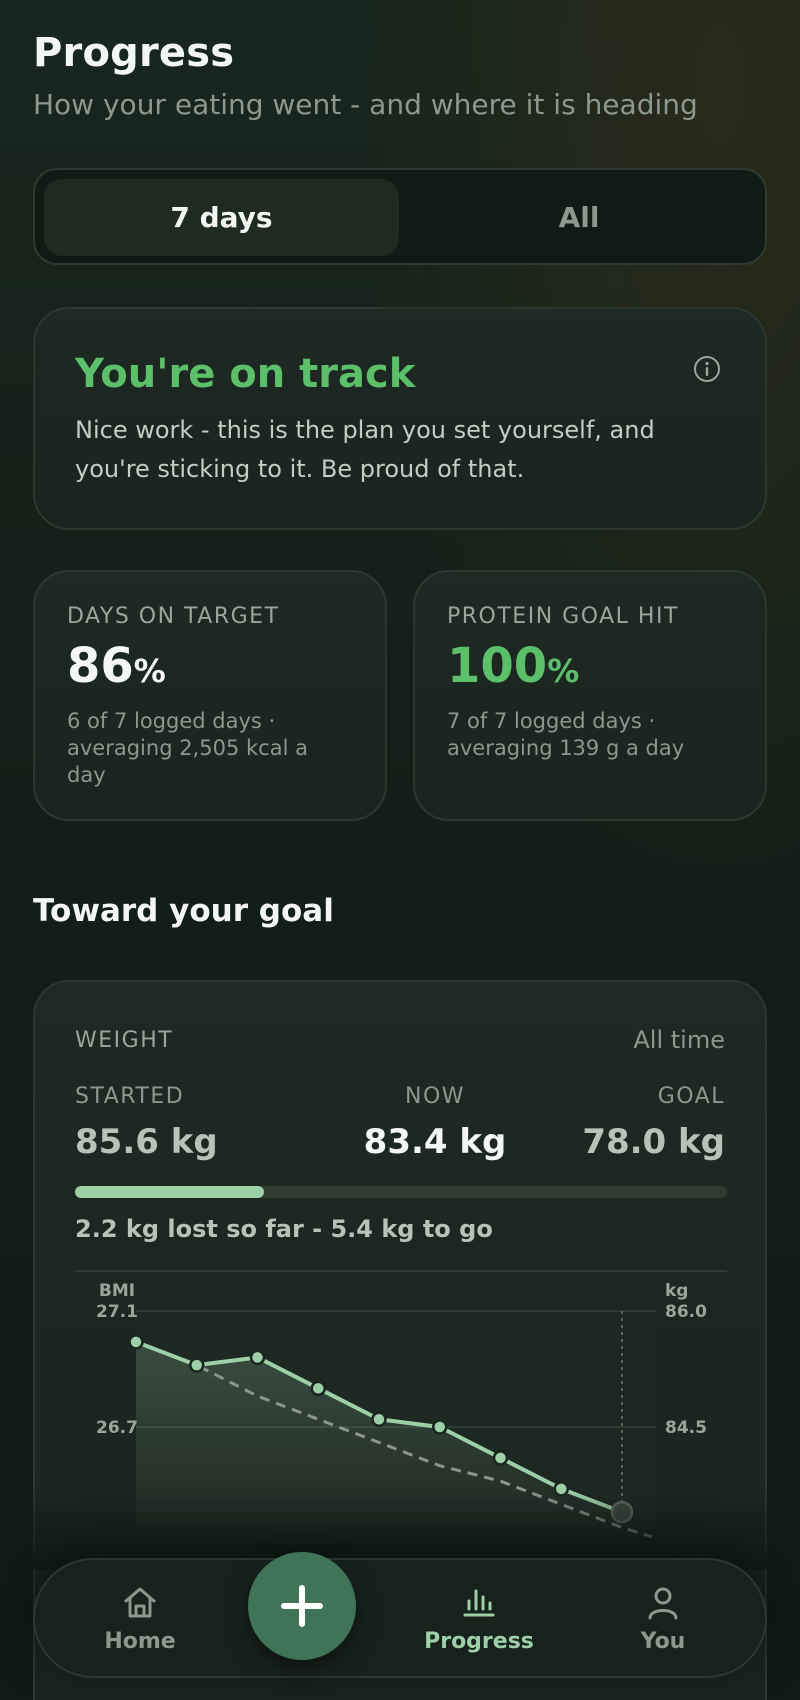 The image size is (800, 1700). I want to click on stat-label: DAYS ON TARGET, so click(173, 616).